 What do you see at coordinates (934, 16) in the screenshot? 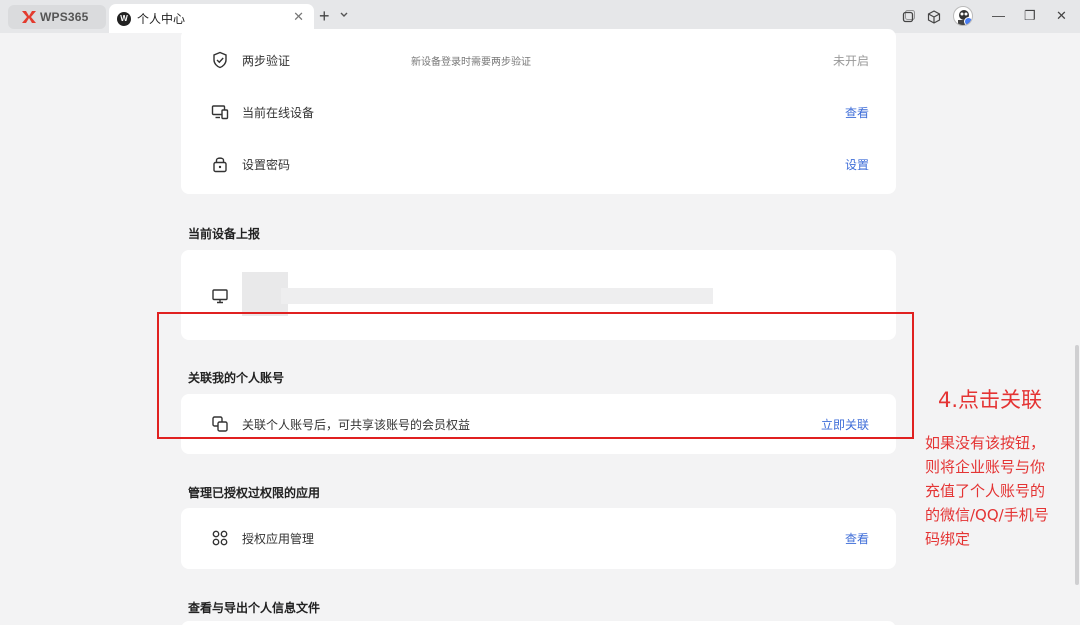
I see `cube-icon` at bounding box center [934, 16].